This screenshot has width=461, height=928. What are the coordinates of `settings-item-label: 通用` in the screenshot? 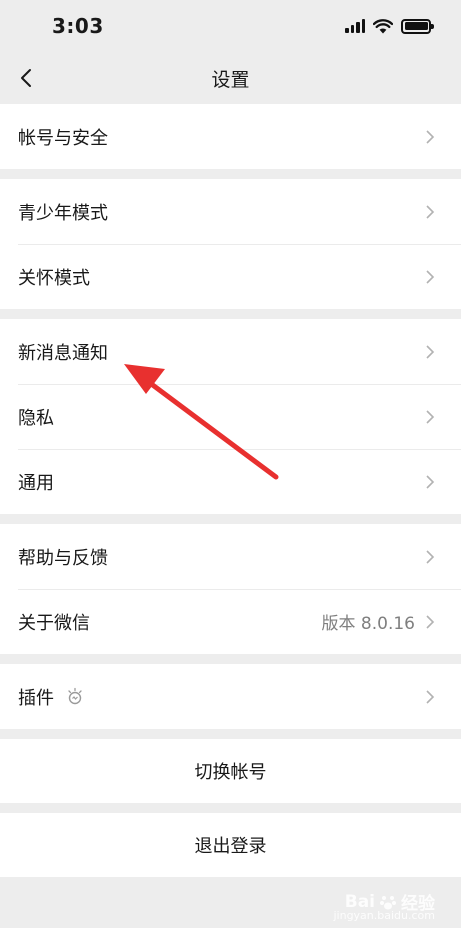 It's located at (36, 483).